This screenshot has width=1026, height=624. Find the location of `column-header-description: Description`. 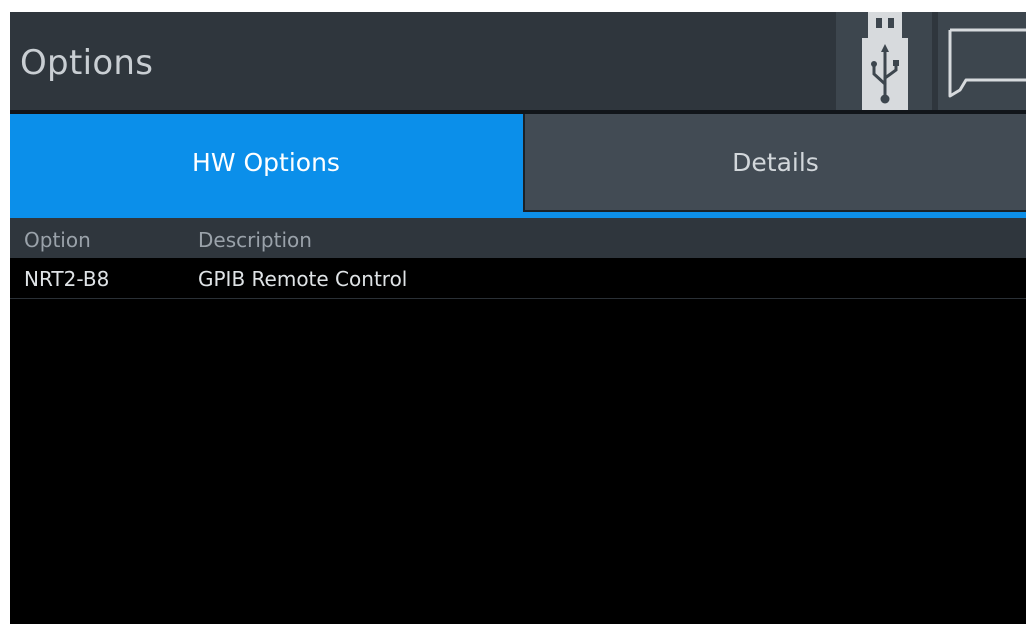

column-header-description: Description is located at coordinates (255, 240).